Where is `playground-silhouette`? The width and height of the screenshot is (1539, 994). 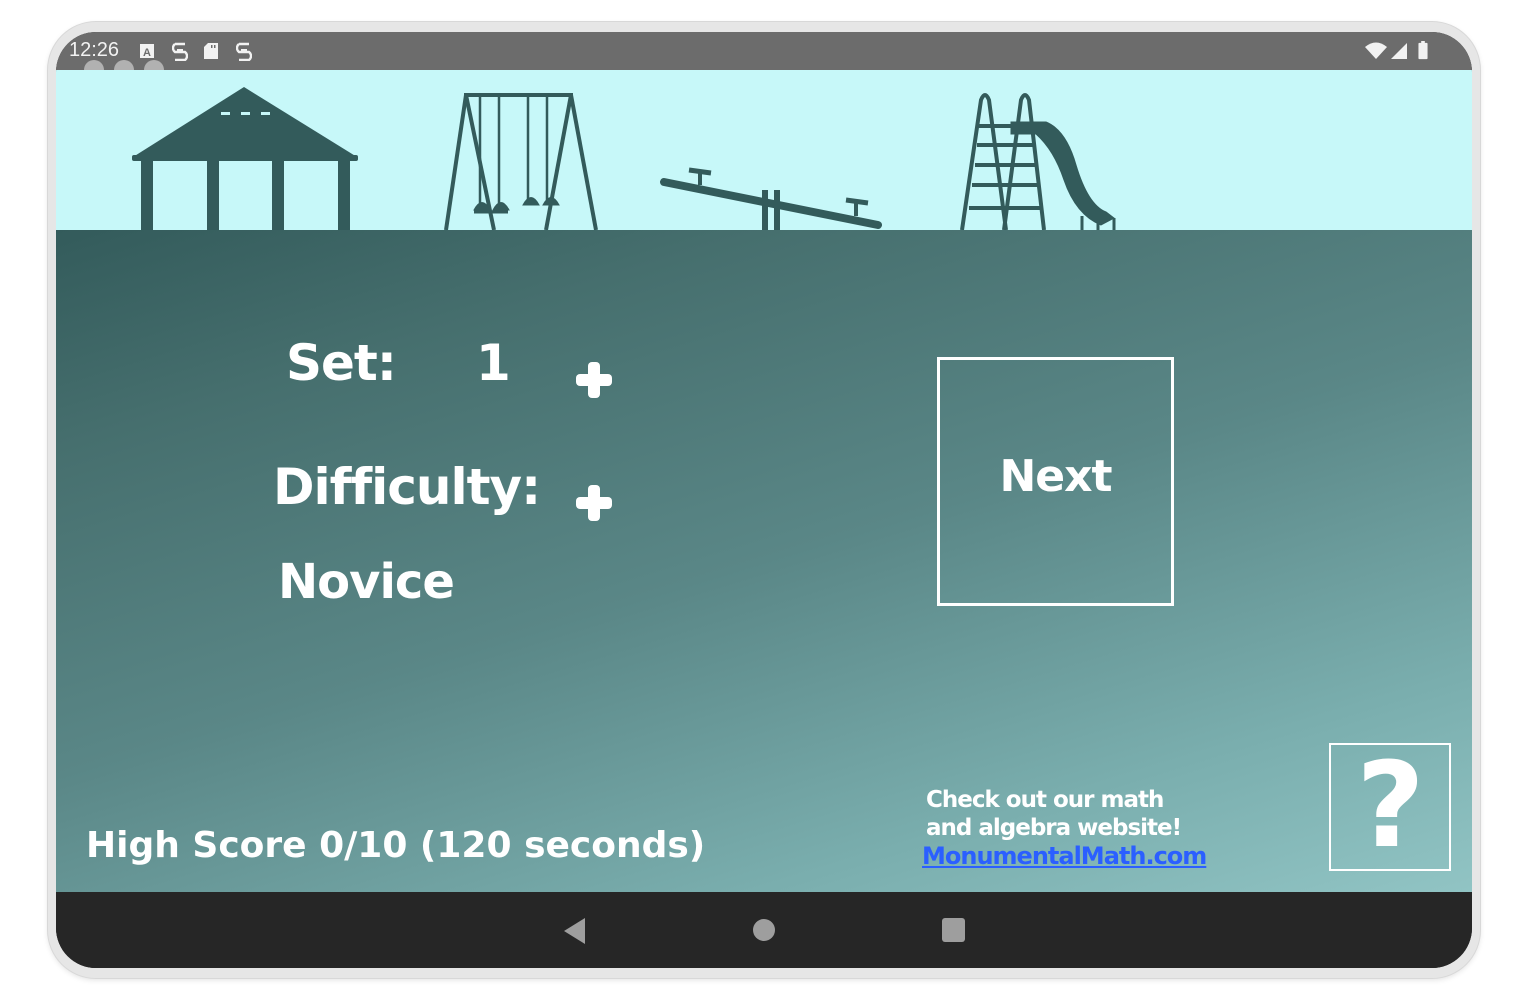 playground-silhouette is located at coordinates (624, 158).